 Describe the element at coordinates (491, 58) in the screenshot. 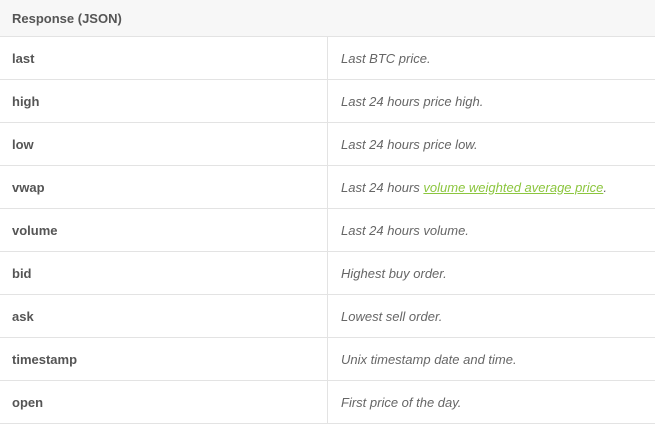

I see `field-description: Last BTC price.` at that location.